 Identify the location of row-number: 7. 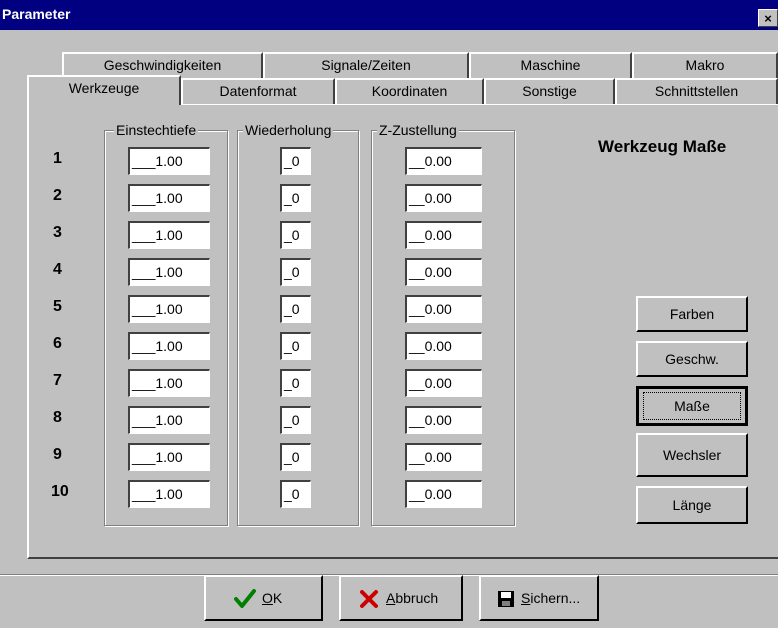
(57, 380).